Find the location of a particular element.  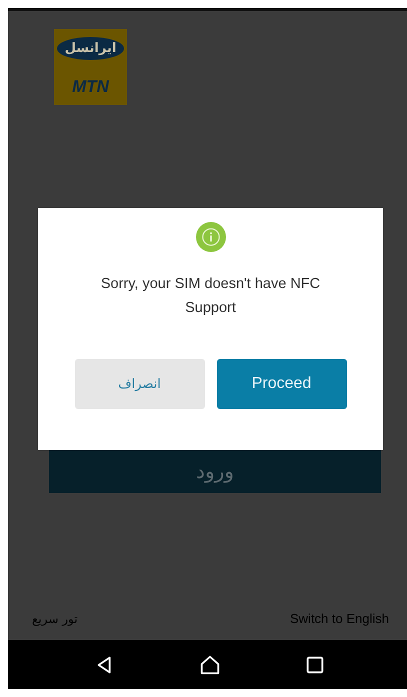

logo-brand-text: ایرانسل is located at coordinates (90, 48).